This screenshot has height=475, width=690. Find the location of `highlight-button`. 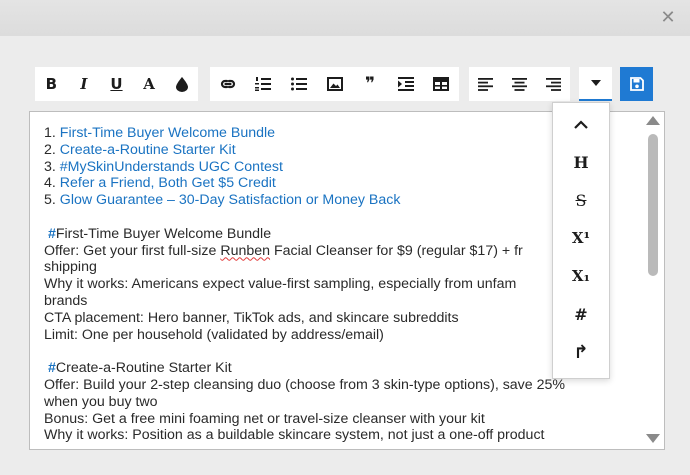

highlight-button is located at coordinates (181, 84).